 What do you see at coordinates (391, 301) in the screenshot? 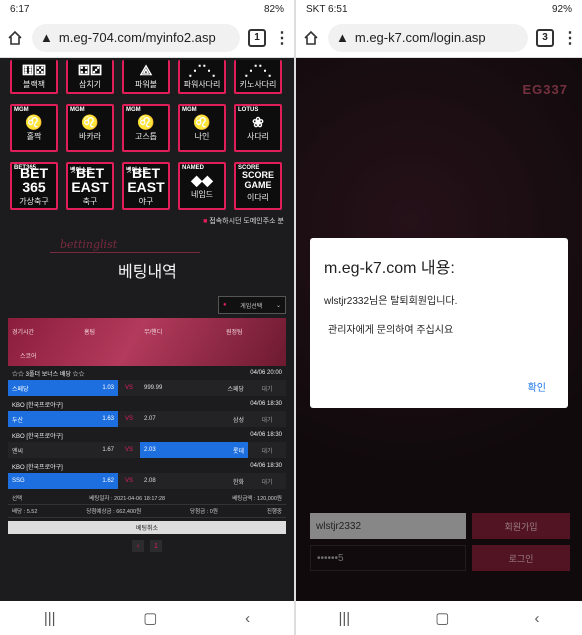
I see `dialog-message: wlstjr2332님은 탈퇴회원입니다.` at bounding box center [391, 301].